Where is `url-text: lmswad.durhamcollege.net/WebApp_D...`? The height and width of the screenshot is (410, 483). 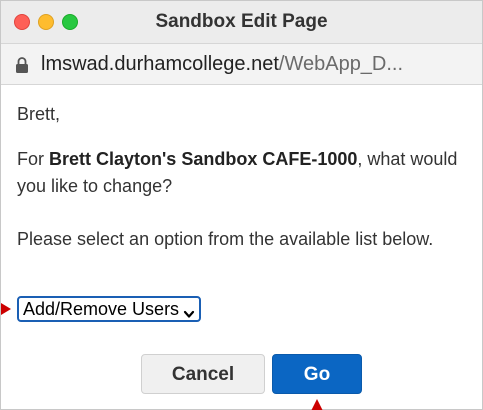
url-text: lmswad.durhamcollege.net/WebApp_D... is located at coordinates (222, 64).